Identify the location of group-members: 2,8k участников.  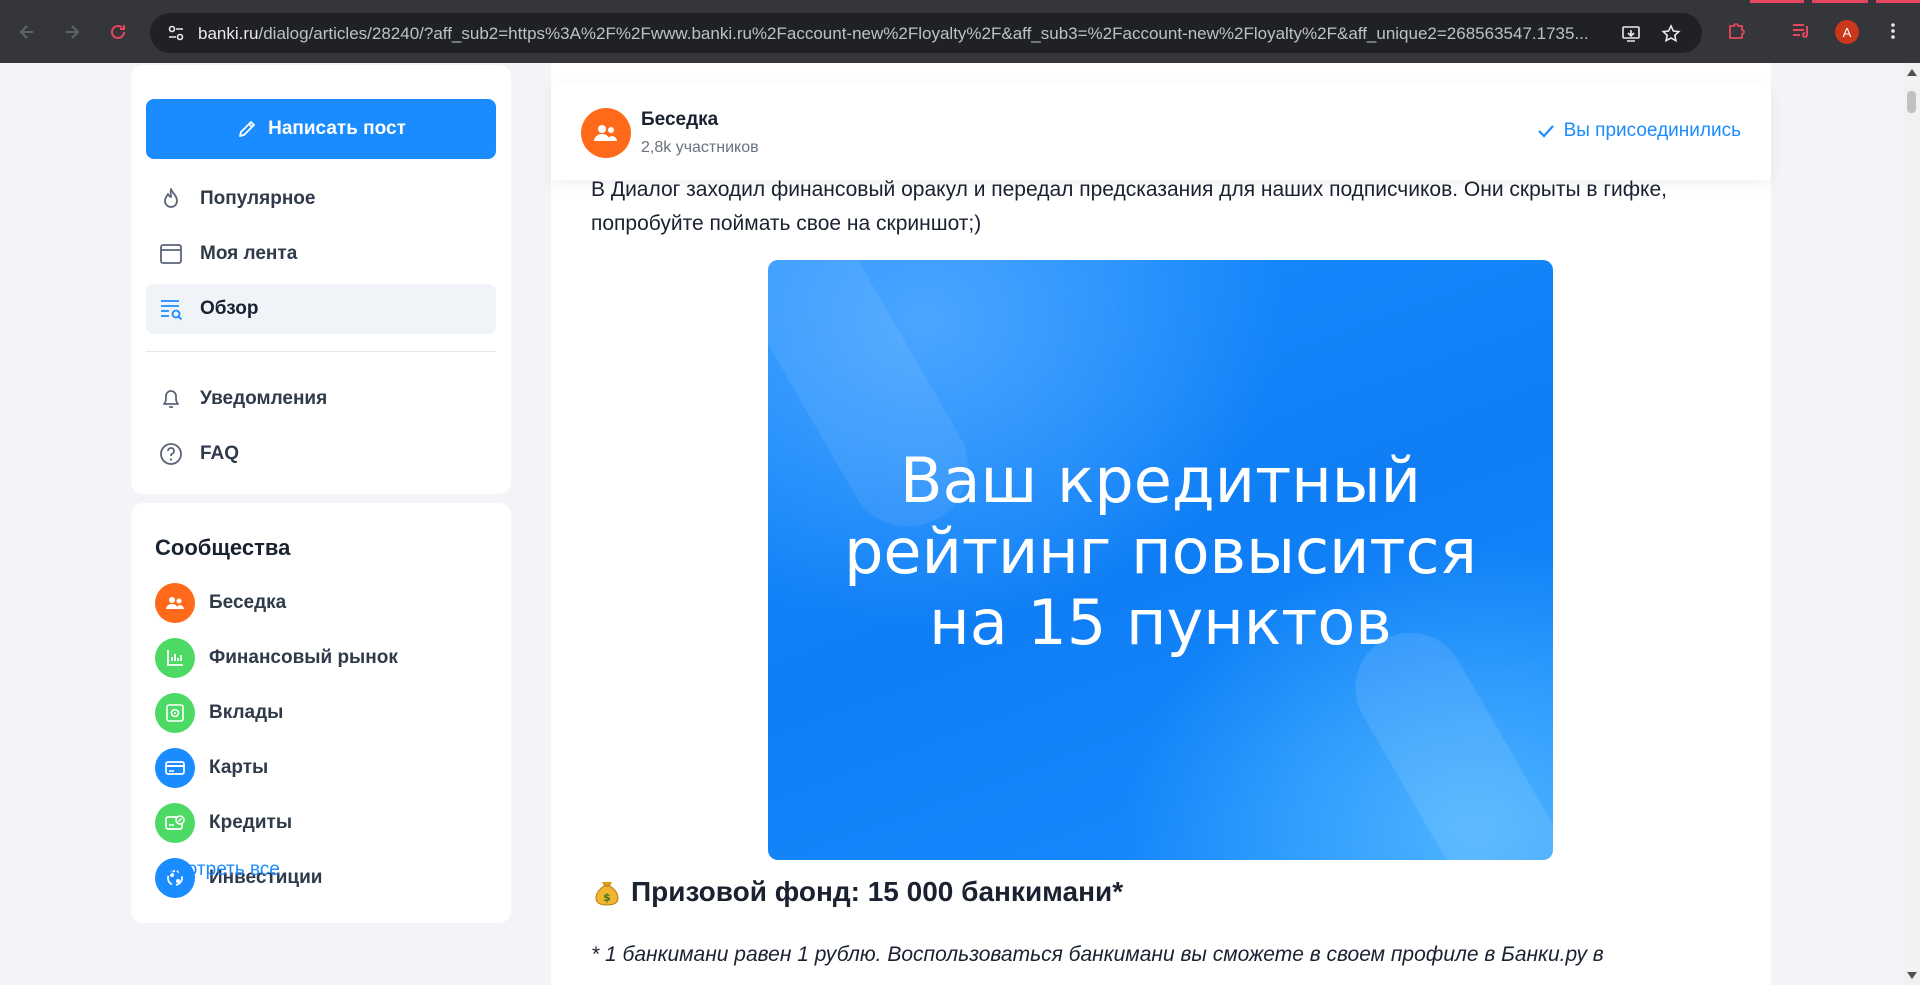
(700, 147).